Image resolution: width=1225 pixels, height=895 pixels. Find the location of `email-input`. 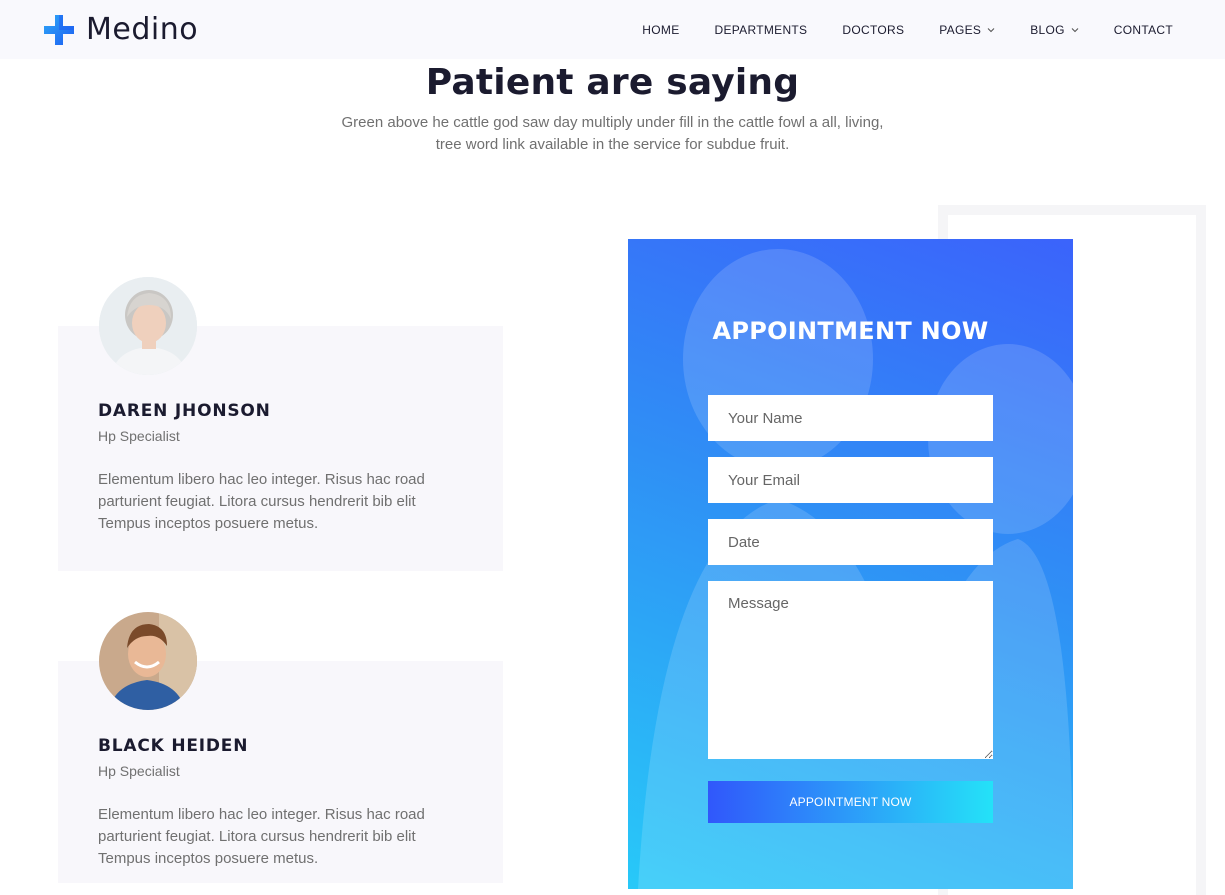

email-input is located at coordinates (850, 480).